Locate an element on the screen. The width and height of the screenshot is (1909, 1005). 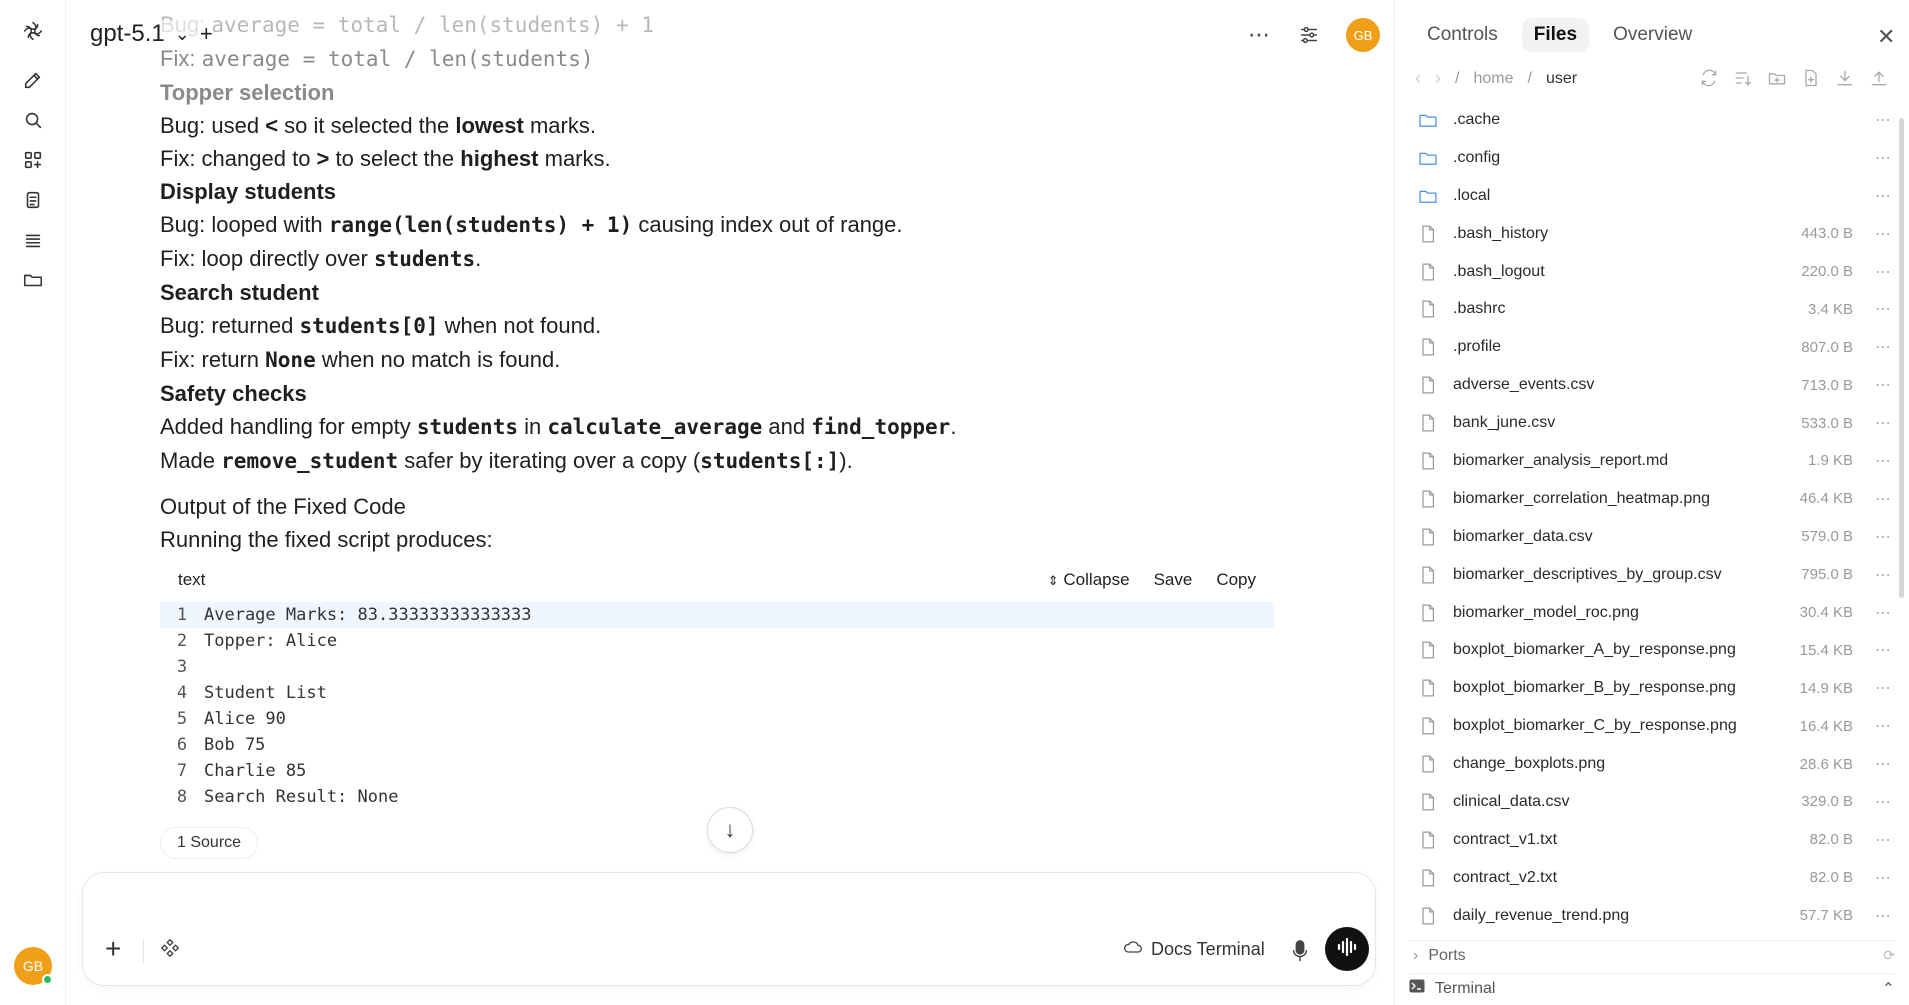
tab-files: Files is located at coordinates (1555, 35).